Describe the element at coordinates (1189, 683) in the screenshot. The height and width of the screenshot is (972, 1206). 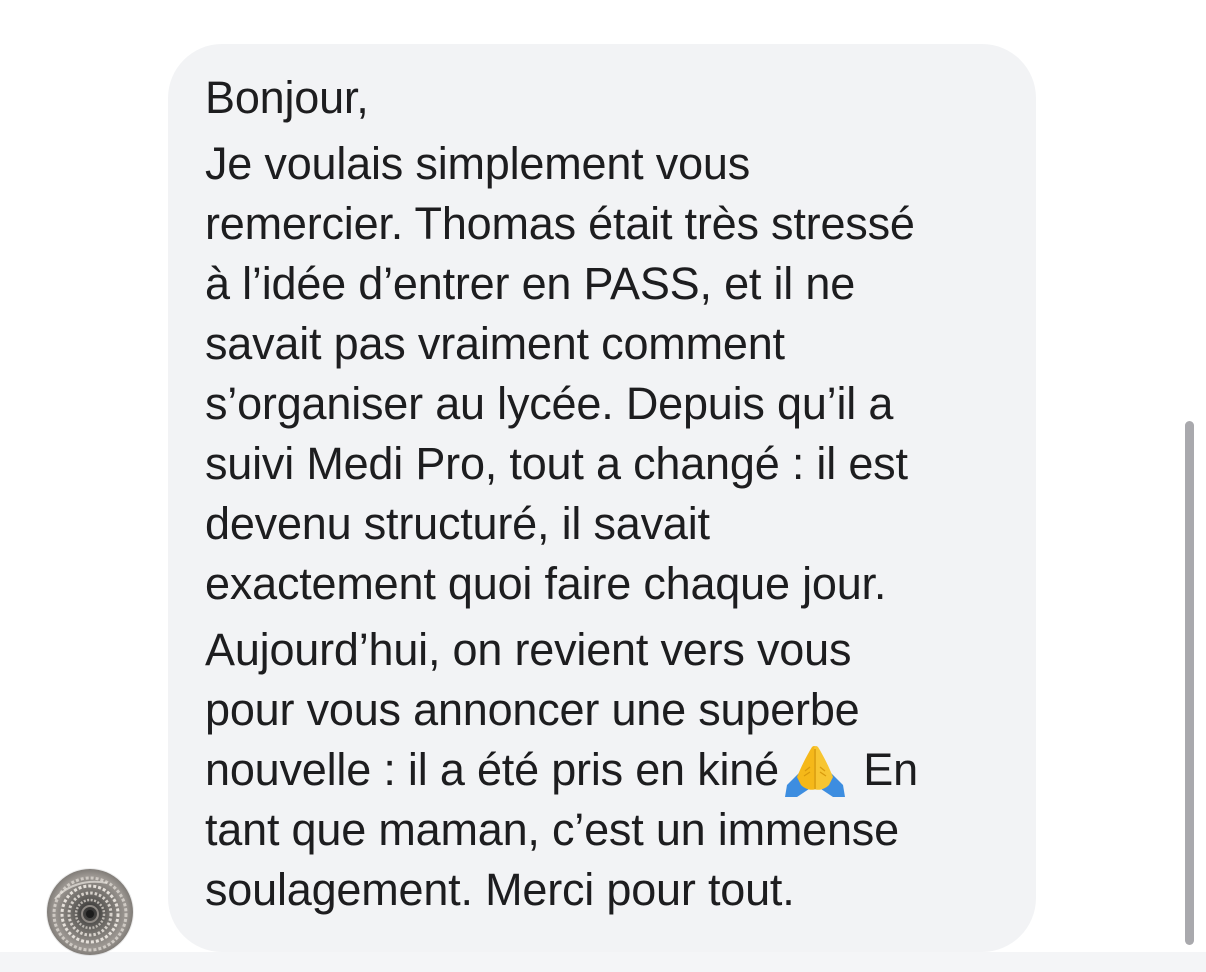
I see `scrollbar-thumb` at that location.